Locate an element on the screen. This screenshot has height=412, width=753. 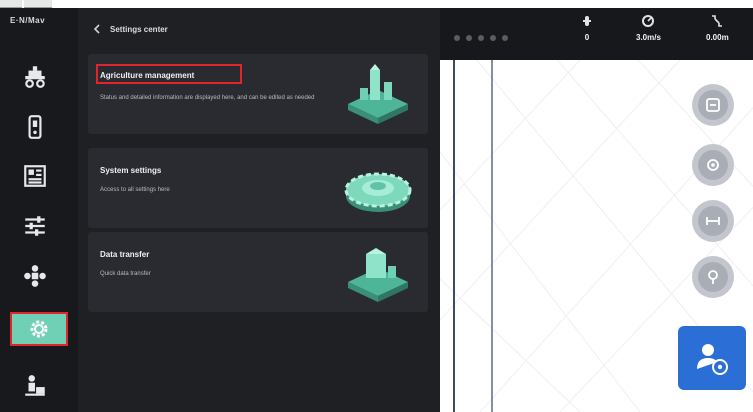
gear-icon is located at coordinates (39, 329).